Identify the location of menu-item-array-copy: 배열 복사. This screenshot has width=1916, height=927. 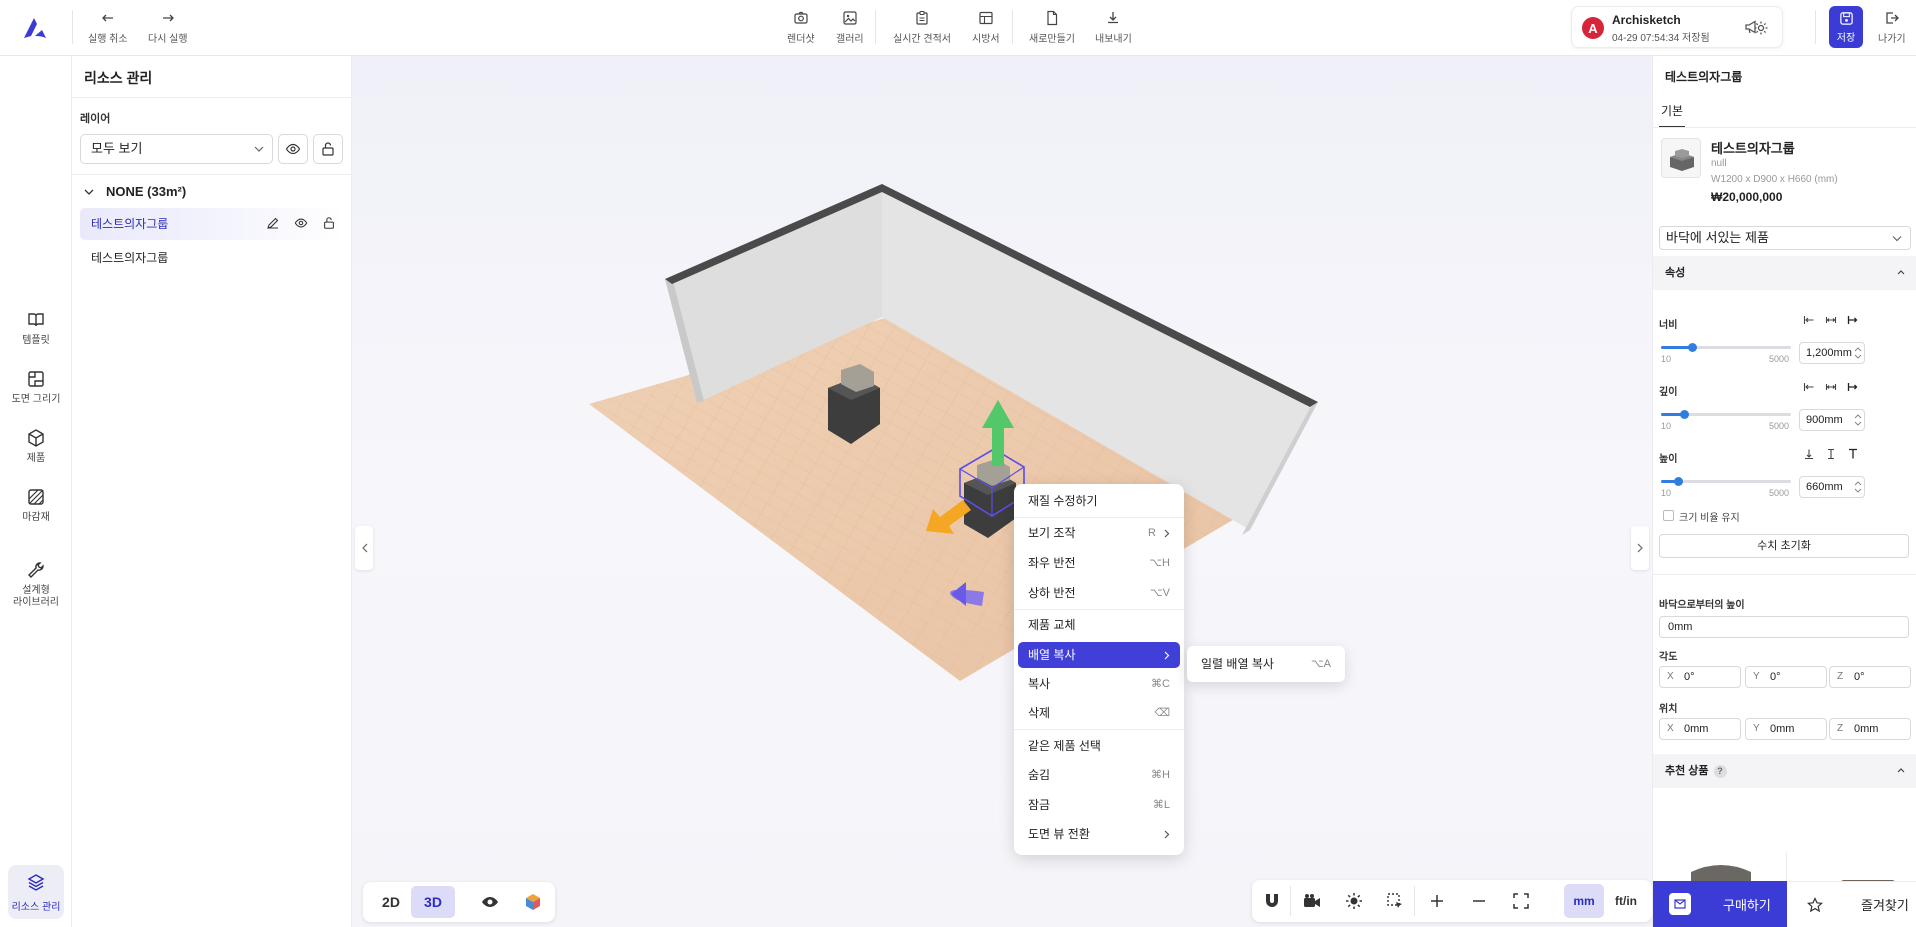
(1099, 655).